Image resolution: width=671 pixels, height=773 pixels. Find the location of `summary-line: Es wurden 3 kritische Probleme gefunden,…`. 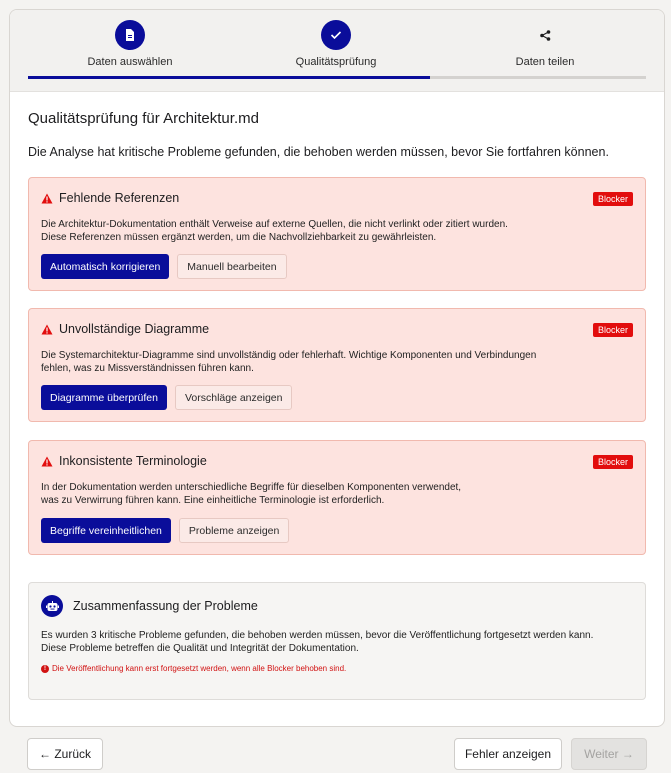

summary-line: Es wurden 3 kritische Probleme gefunden,… is located at coordinates (317, 635).